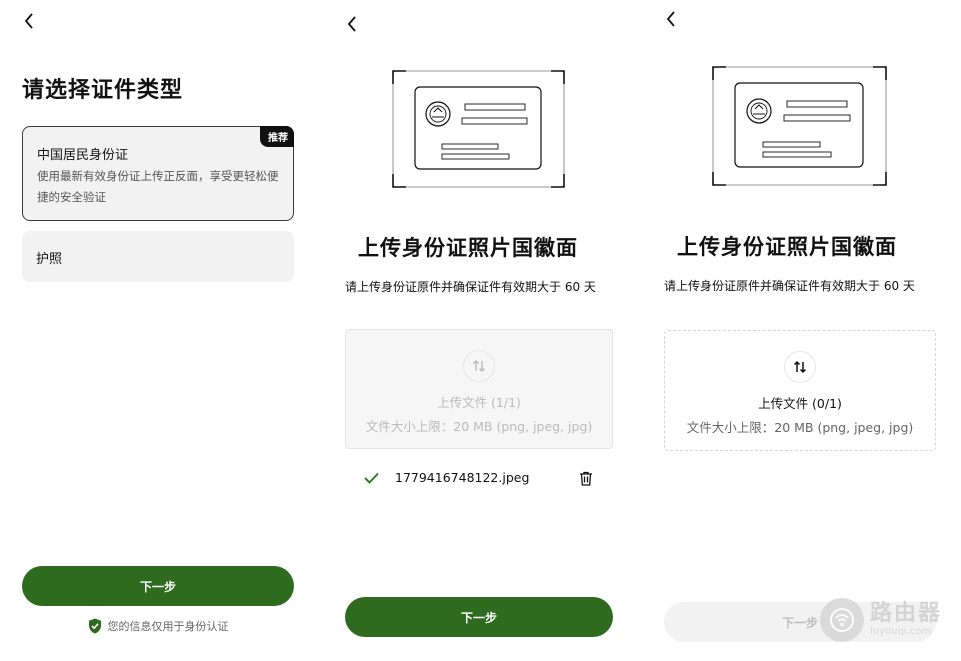 This screenshot has height=661, width=961. I want to click on option-name: 护照, so click(49, 259).